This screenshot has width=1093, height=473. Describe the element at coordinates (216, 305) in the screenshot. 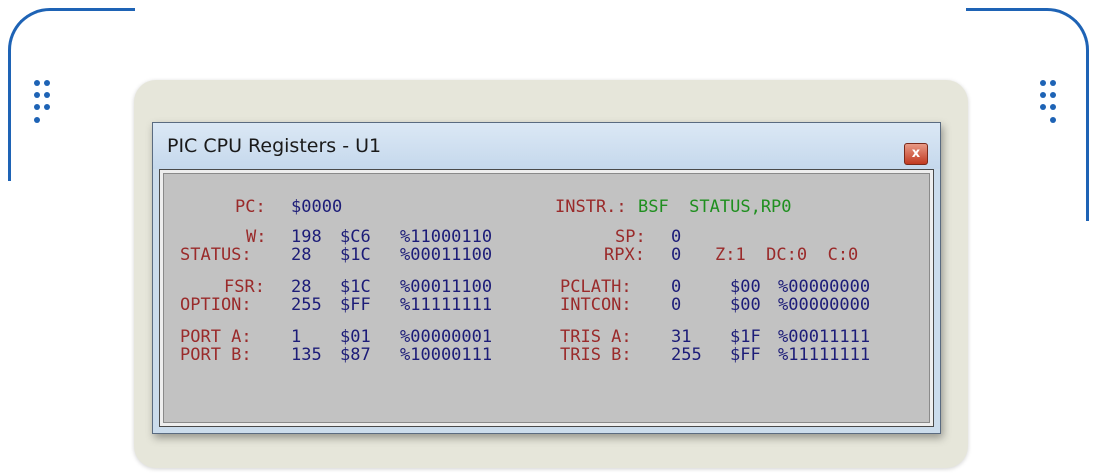

I see `option-label: OPTION:` at that location.